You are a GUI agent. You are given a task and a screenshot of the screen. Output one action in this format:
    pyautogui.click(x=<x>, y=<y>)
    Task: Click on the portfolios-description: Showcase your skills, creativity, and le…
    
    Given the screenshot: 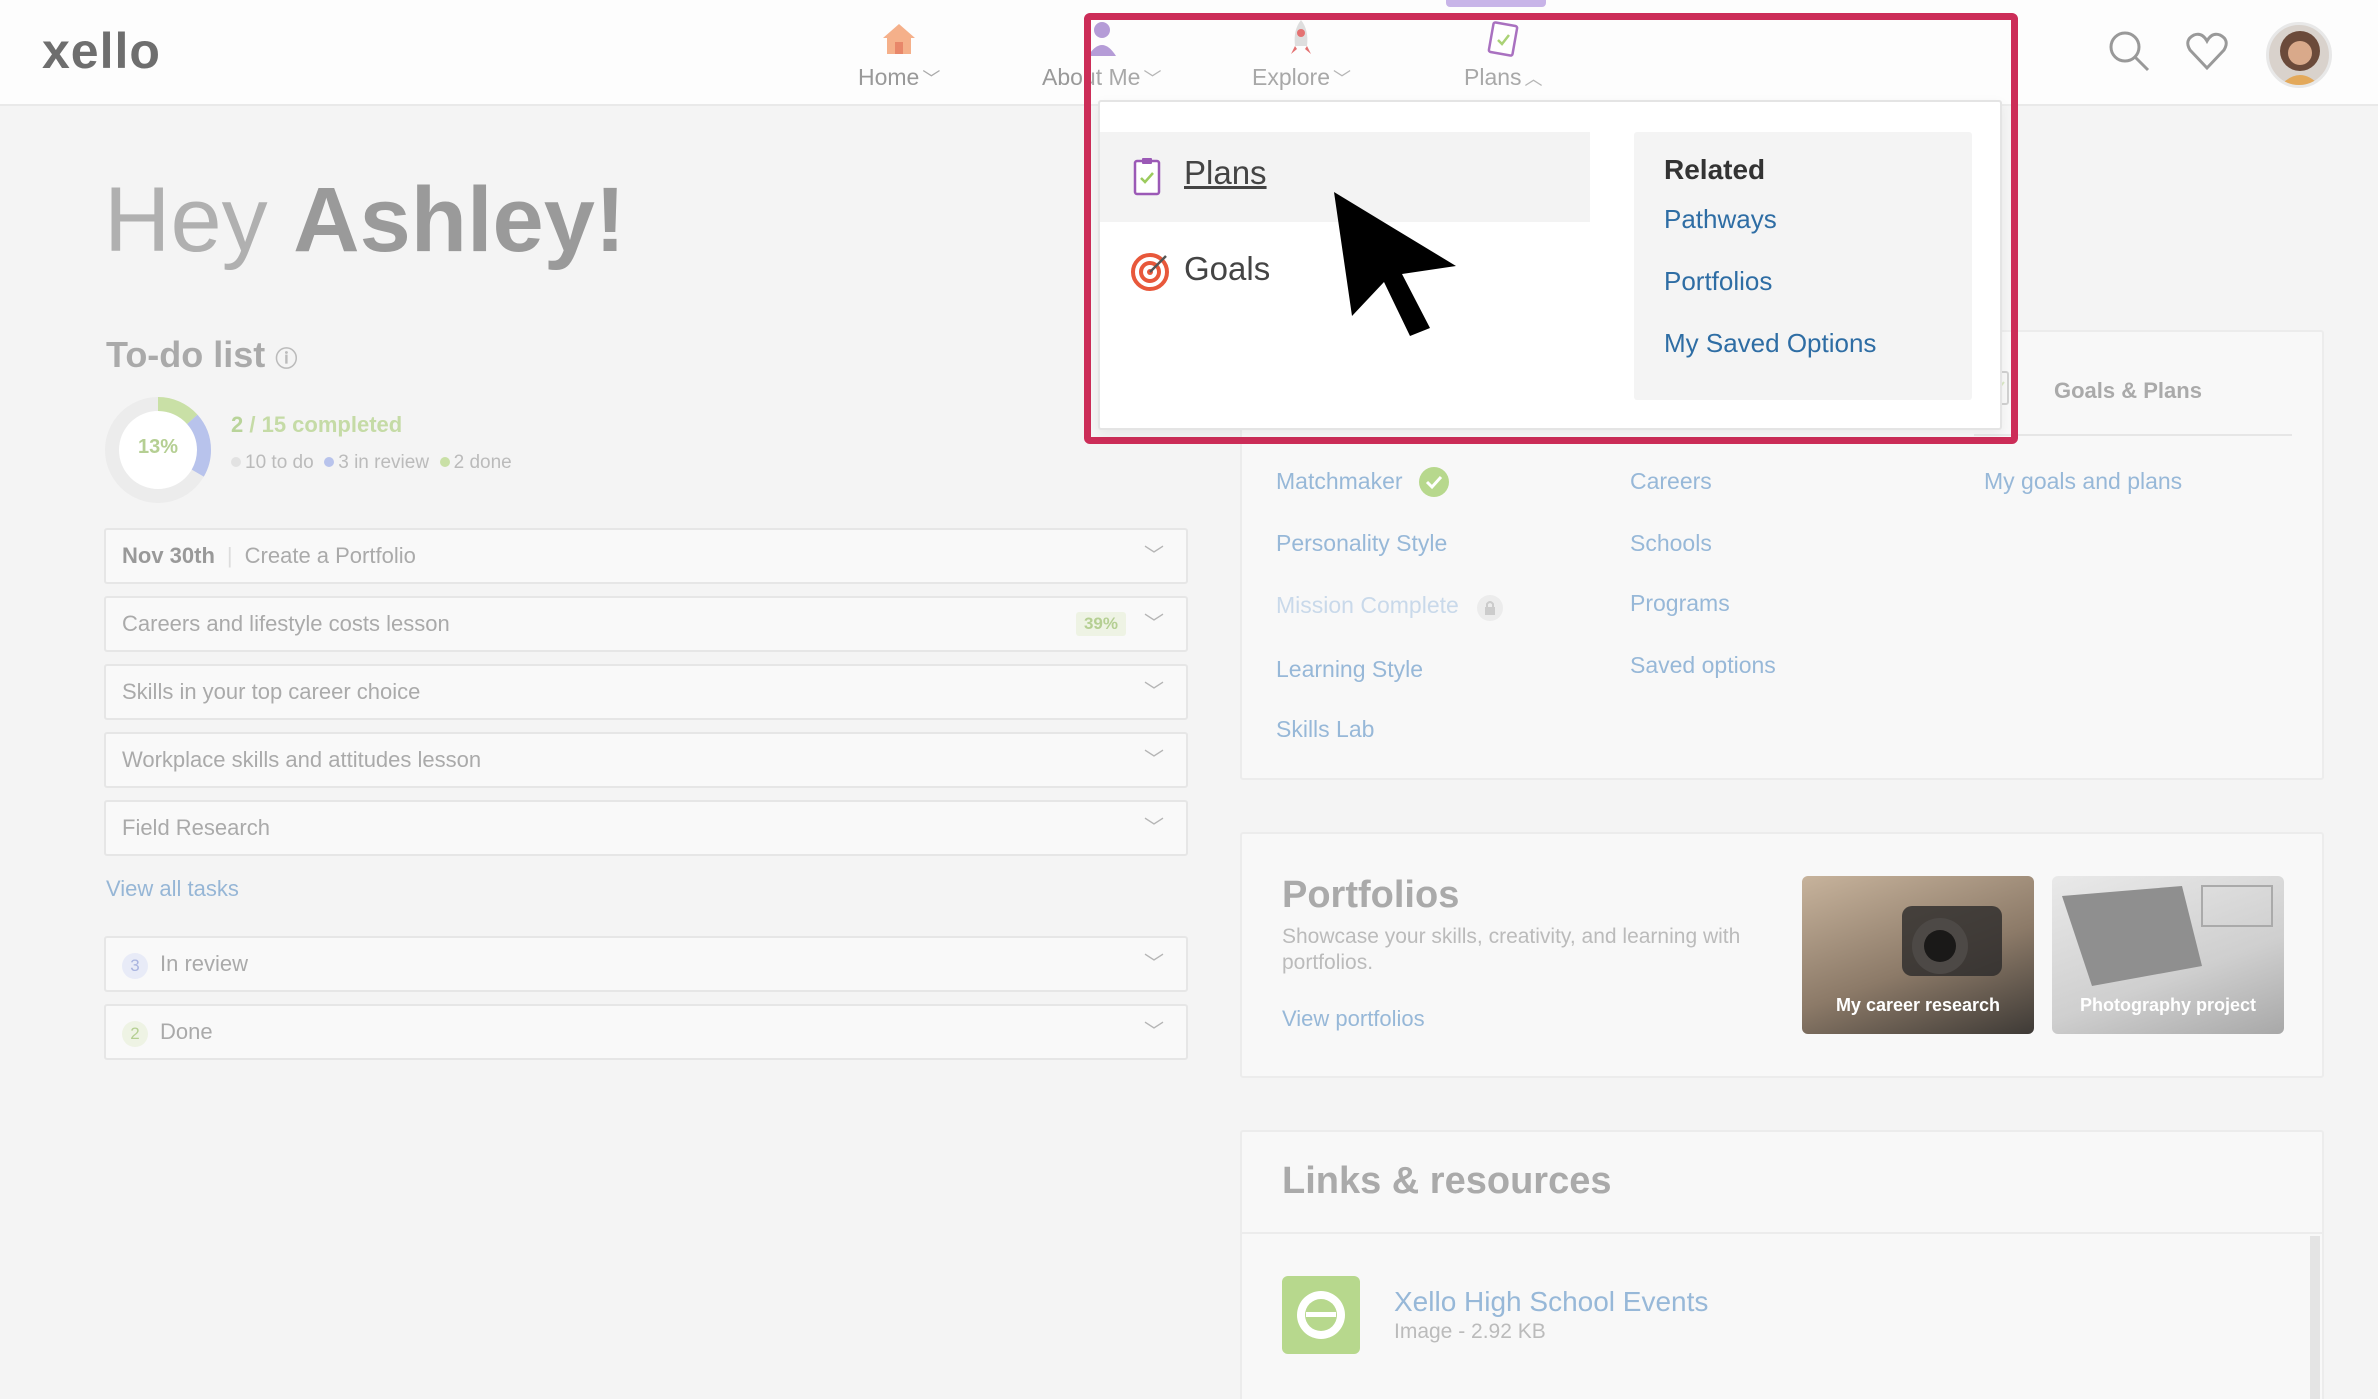 What is the action you would take?
    pyautogui.click(x=1511, y=949)
    